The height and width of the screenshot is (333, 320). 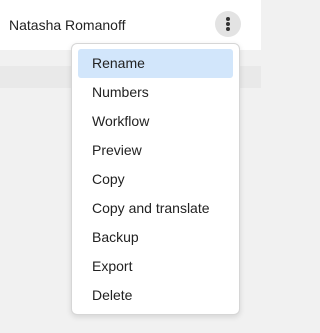 I want to click on menu-item-copy-and-translate: Copy and translate, so click(x=155, y=208).